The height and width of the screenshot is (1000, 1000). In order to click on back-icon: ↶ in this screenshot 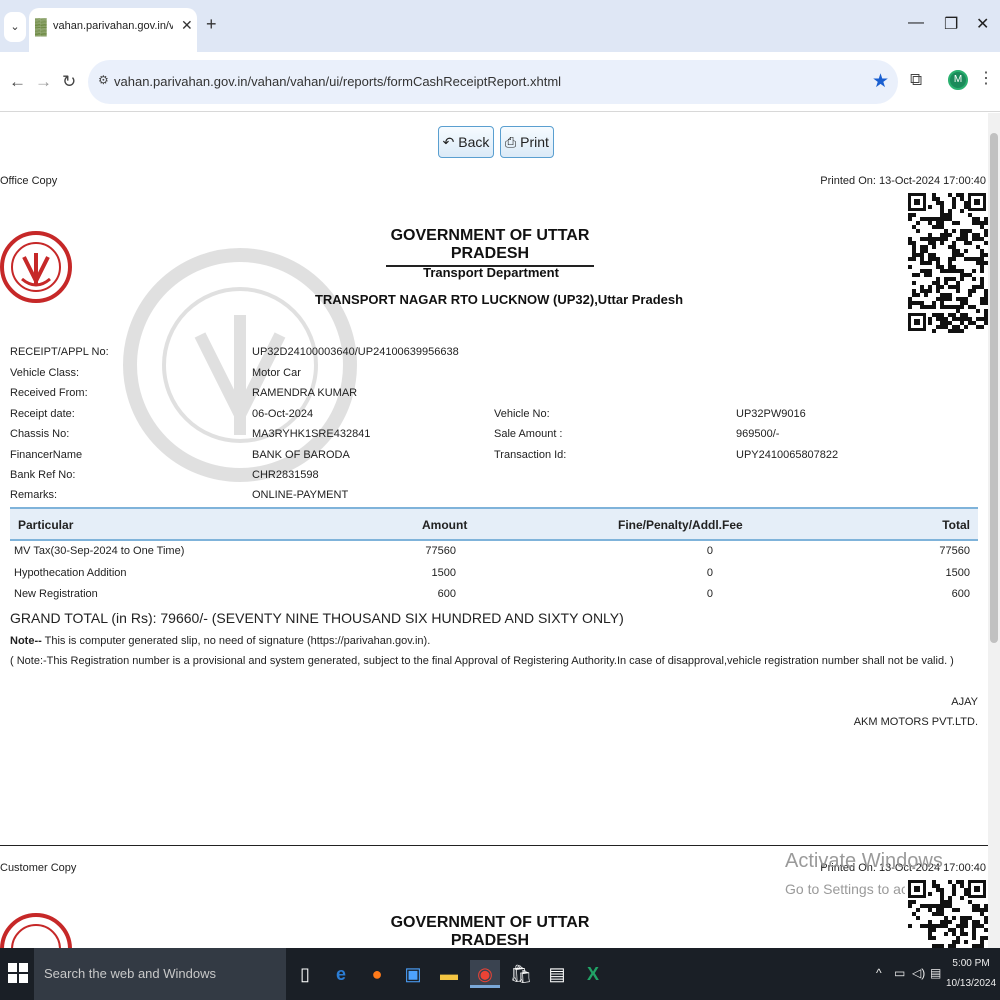, I will do `click(448, 142)`.